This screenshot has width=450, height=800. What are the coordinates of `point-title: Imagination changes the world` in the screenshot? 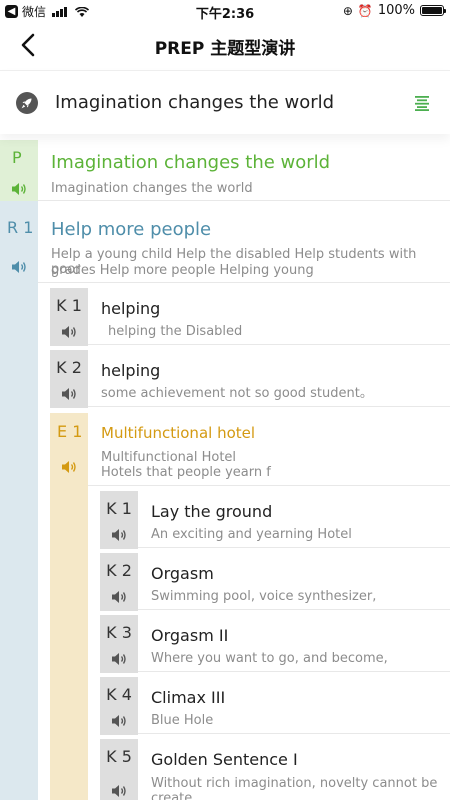 It's located at (190, 162).